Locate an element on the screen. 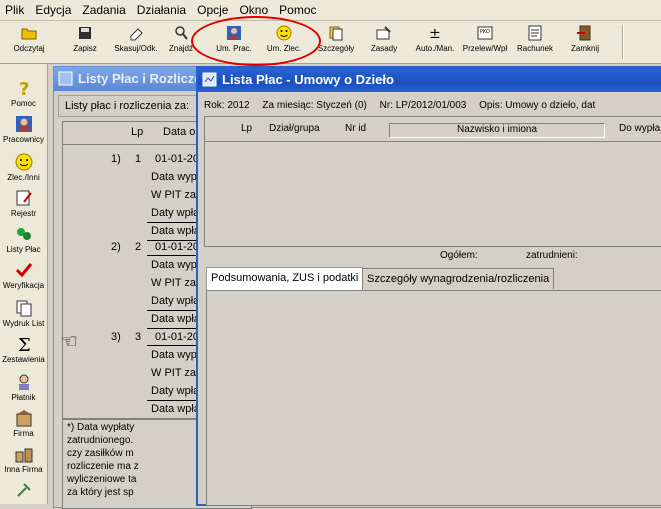  employee-icon is located at coordinates (23, 124).